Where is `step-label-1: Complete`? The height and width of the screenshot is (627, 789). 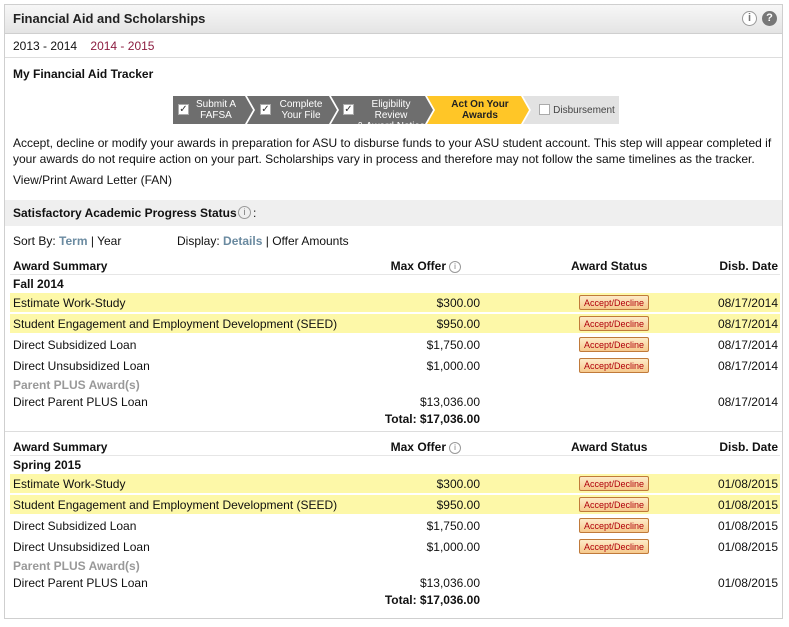
step-label-1: Complete is located at coordinates (301, 104).